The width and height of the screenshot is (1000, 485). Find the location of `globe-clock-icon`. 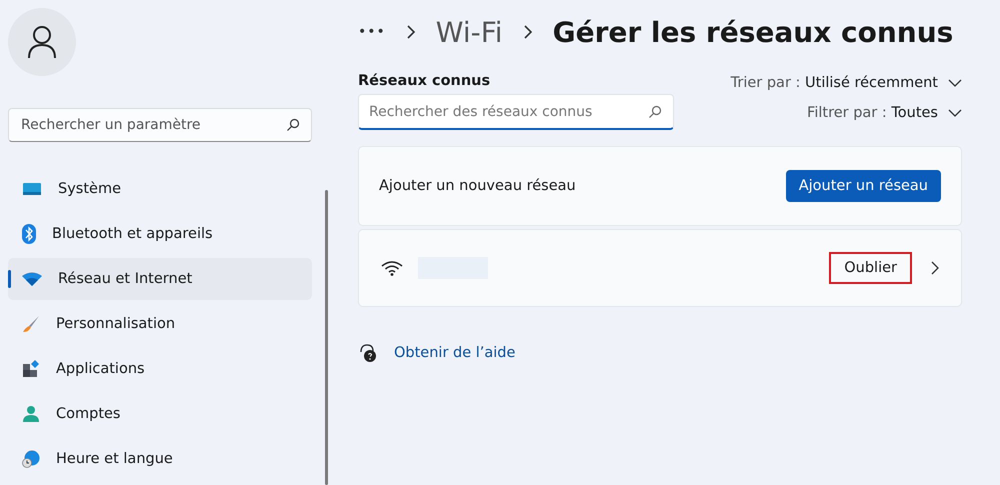

globe-clock-icon is located at coordinates (31, 459).